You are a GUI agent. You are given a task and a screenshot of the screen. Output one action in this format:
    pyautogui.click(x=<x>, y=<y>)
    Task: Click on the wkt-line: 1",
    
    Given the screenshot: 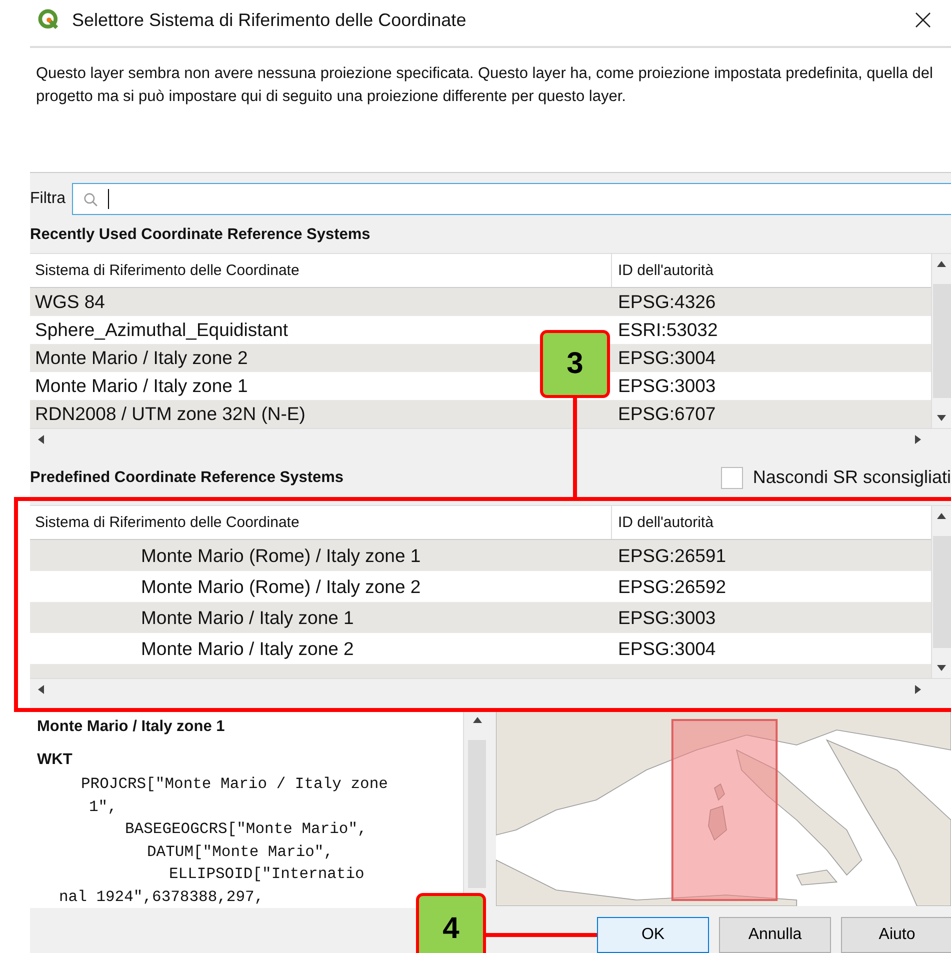 What is the action you would take?
    pyautogui.click(x=103, y=807)
    